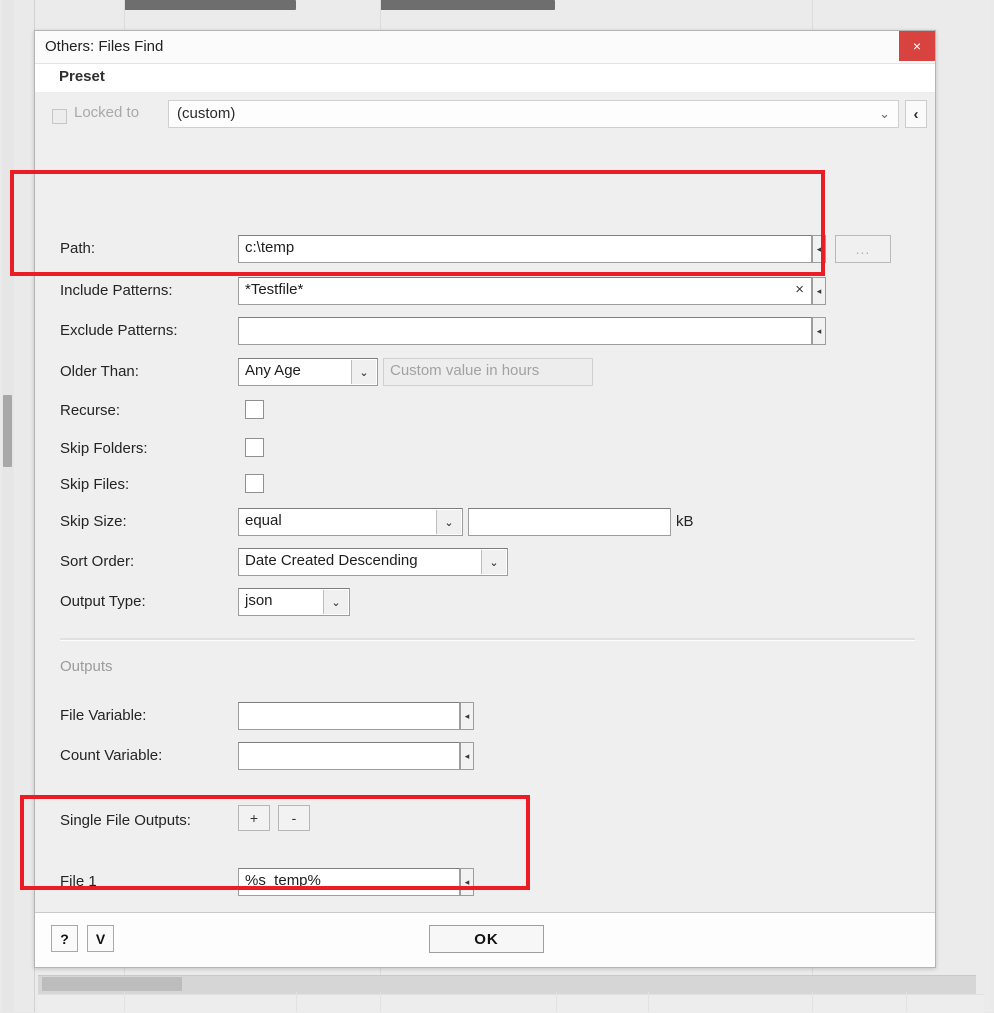 The height and width of the screenshot is (1013, 994). I want to click on single-file-outputs-row: Single File Outputs: + -, so click(485, 822).